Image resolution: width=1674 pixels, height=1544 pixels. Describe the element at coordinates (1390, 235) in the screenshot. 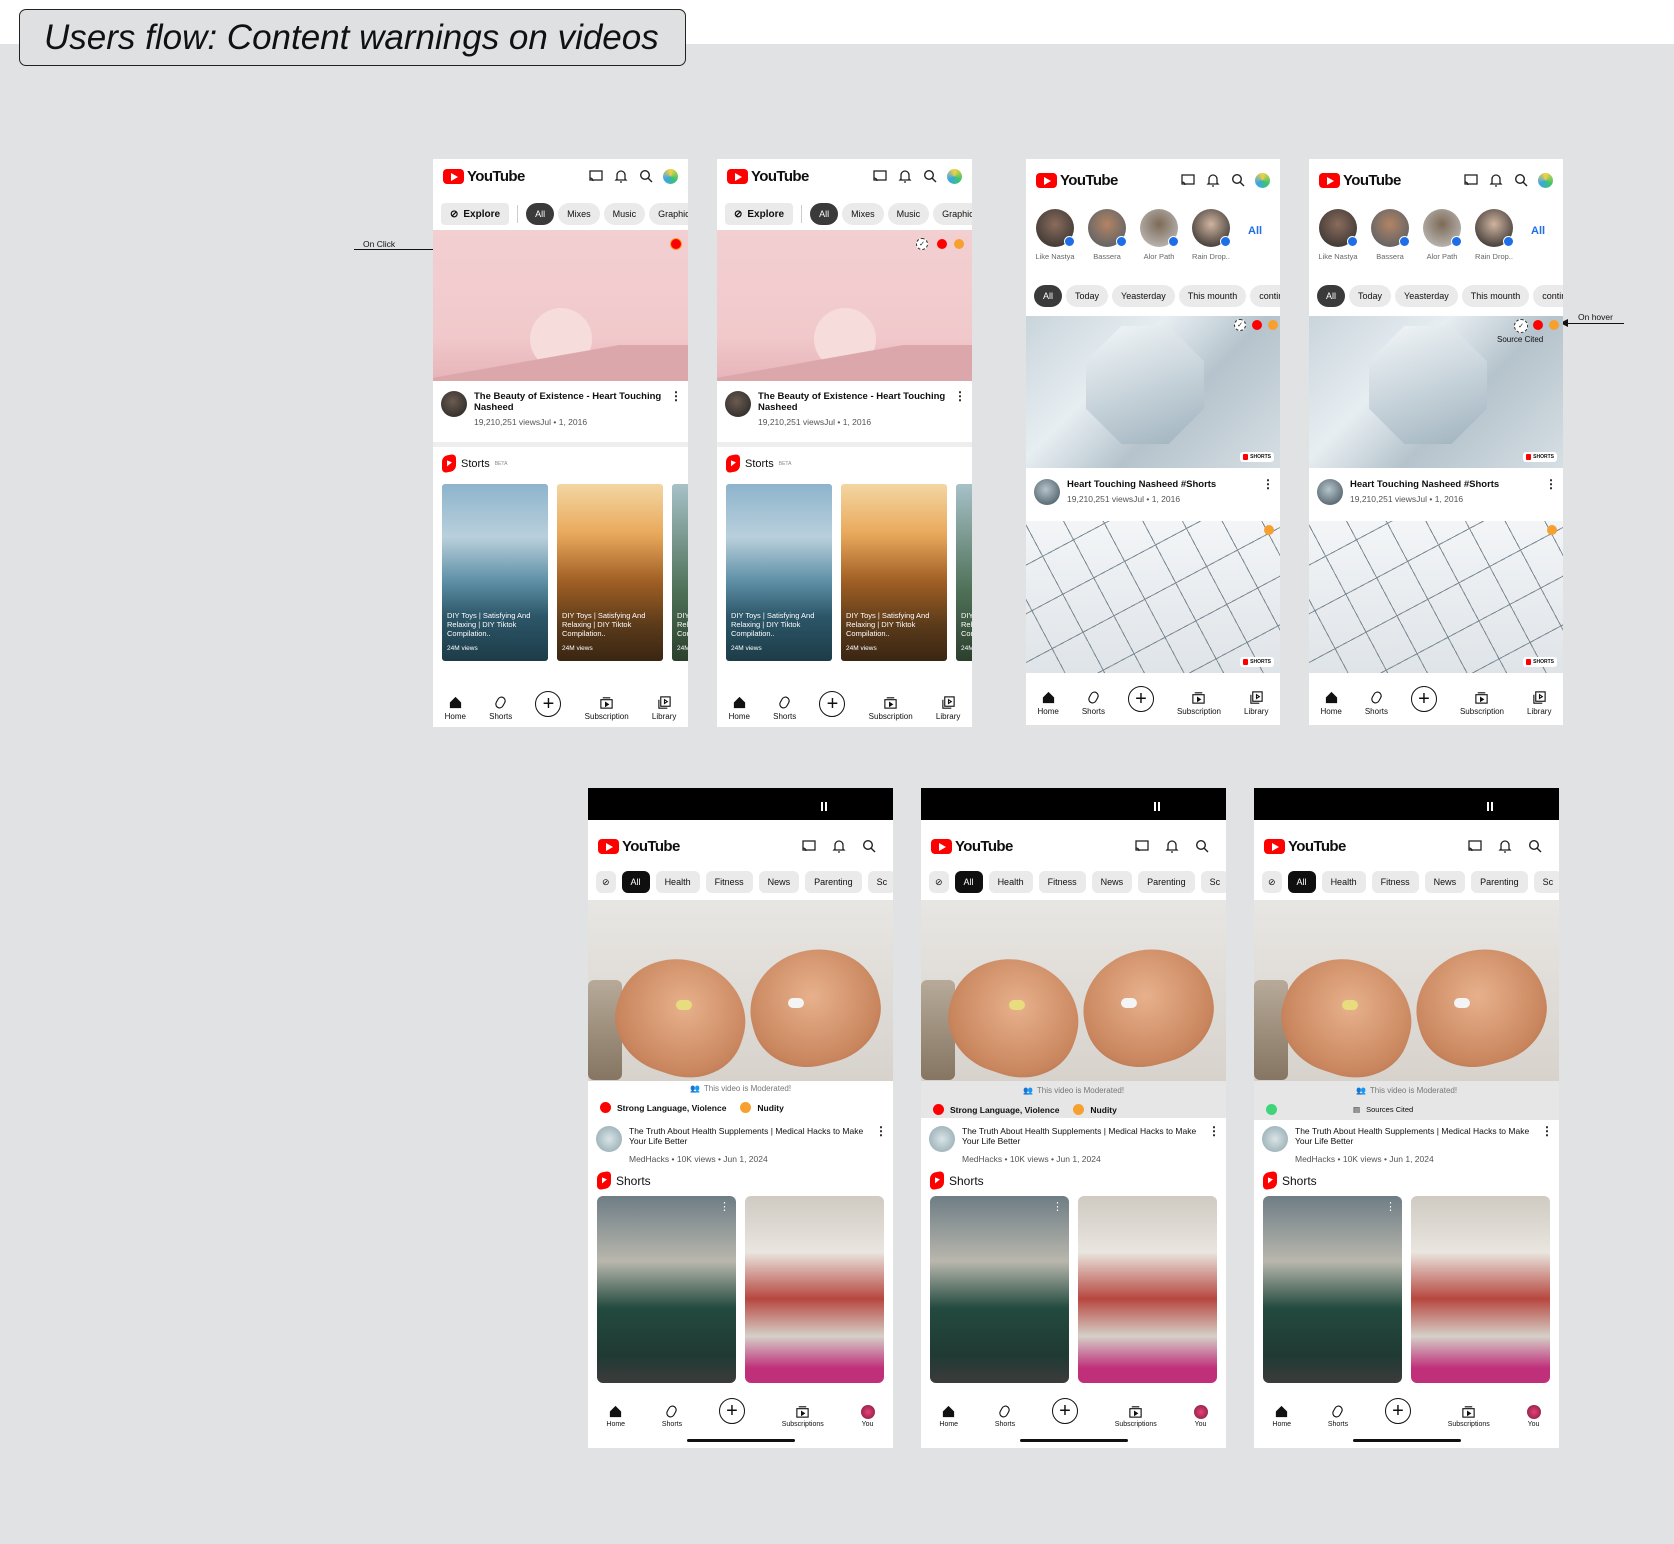

I see `story-item: Bassera` at that location.